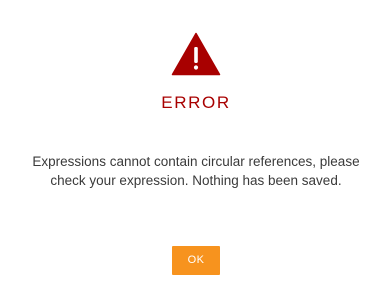 The image size is (392, 303). What do you see at coordinates (196, 54) in the screenshot?
I see `warning-icon` at bounding box center [196, 54].